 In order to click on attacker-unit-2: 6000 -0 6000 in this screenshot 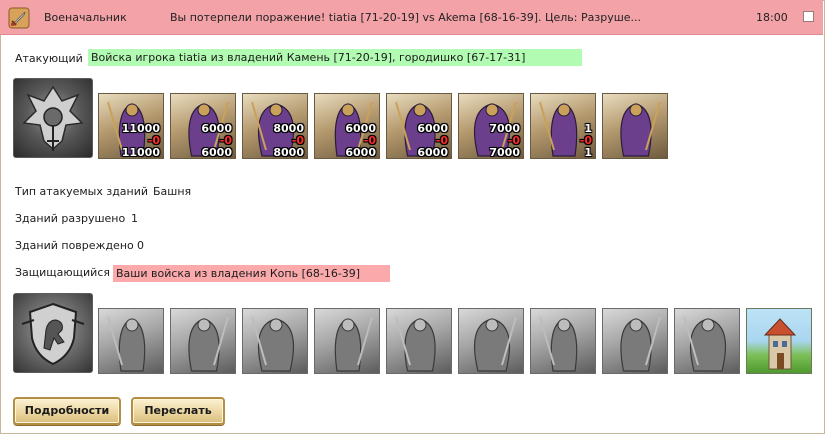, I will do `click(203, 126)`.